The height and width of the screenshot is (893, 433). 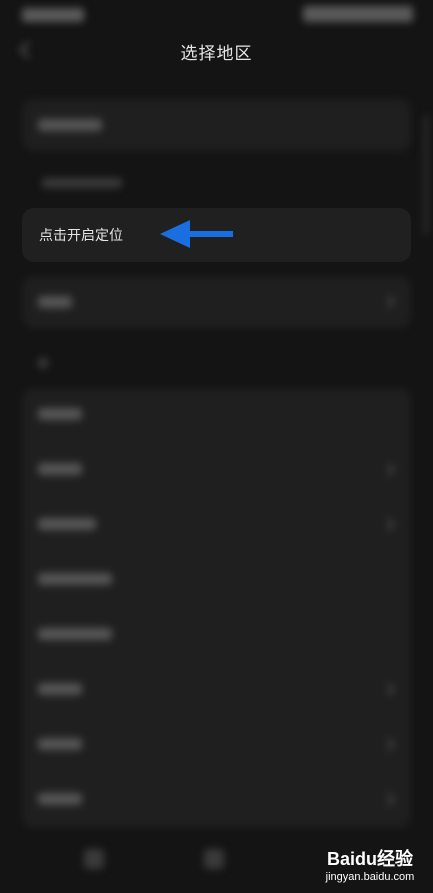 What do you see at coordinates (43, 363) in the screenshot?
I see `section-index` at bounding box center [43, 363].